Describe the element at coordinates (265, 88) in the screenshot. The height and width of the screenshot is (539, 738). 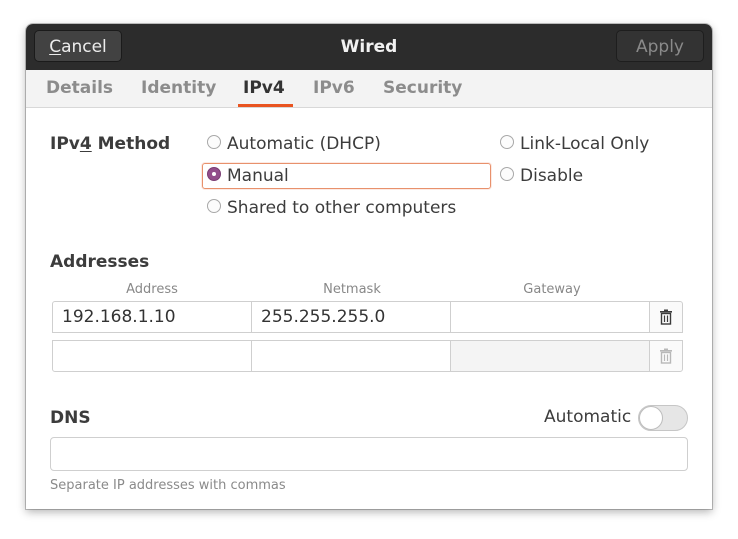
I see `tab-ipv4: IPv4` at that location.